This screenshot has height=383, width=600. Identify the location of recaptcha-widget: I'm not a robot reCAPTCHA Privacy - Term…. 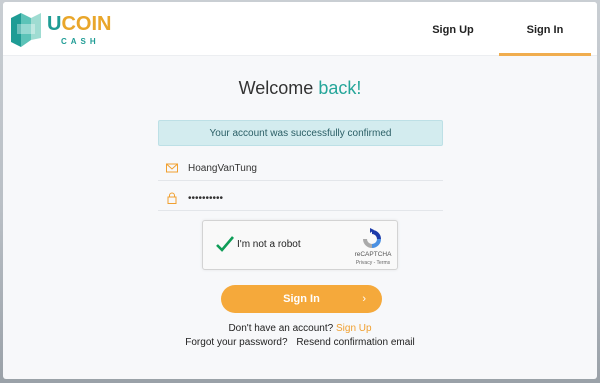
(300, 245).